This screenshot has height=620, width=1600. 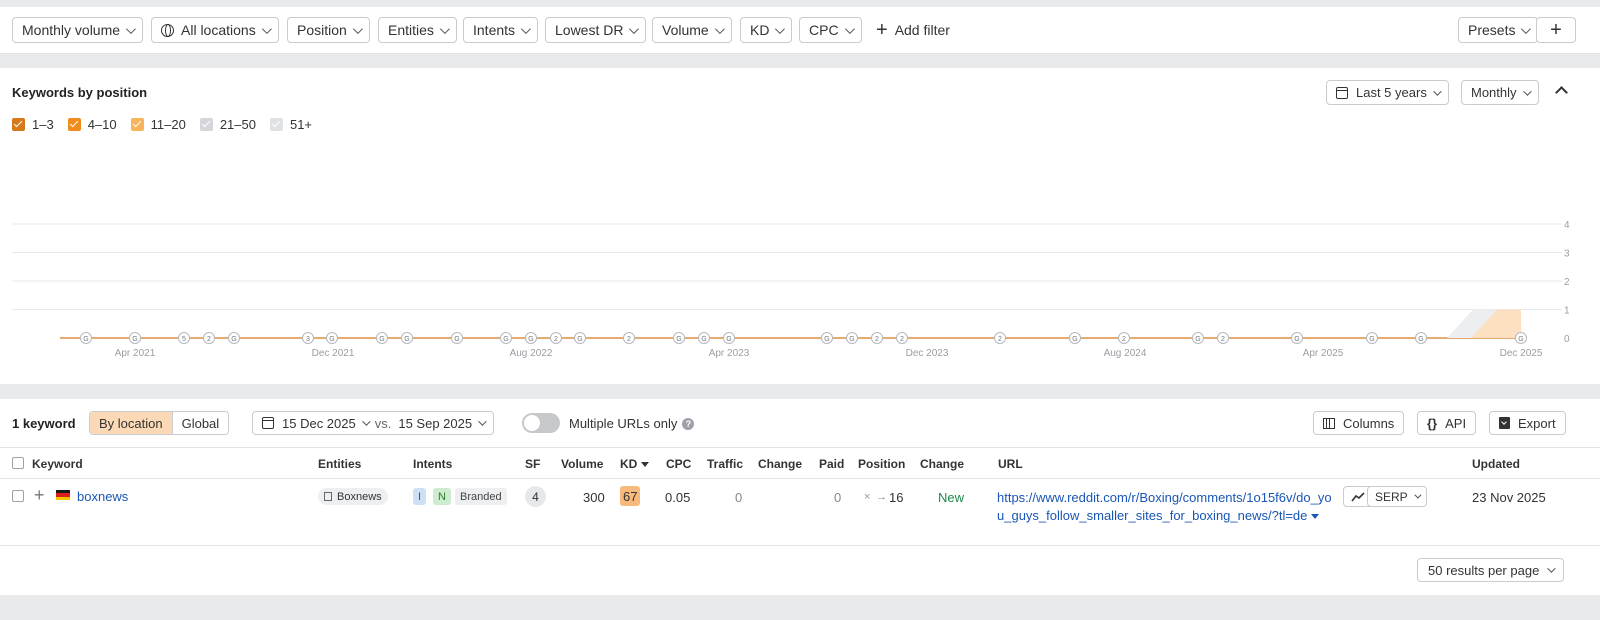 What do you see at coordinates (596, 30) in the screenshot?
I see `filter-lowest-dr: Lowest DR` at bounding box center [596, 30].